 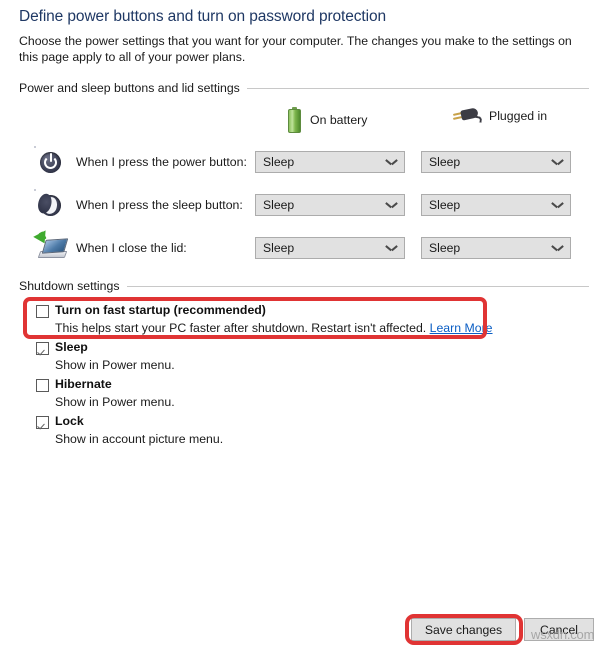 I want to click on dropdown-sleep-button-plugged-in-value: Sleep, so click(x=445, y=204).